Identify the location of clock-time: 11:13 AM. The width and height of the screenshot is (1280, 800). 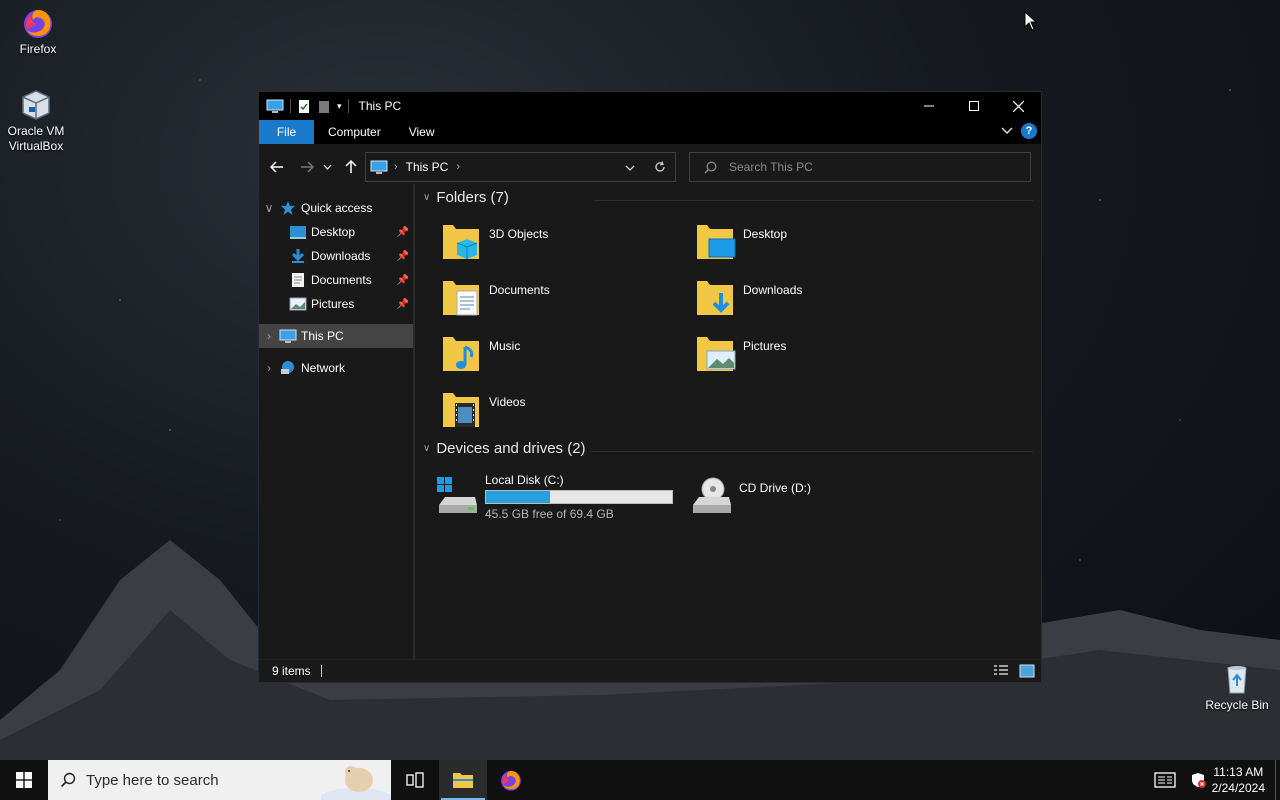
(1238, 772).